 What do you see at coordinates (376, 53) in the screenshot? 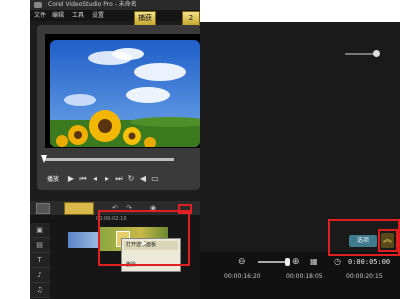
I see `volume-slider-handle` at bounding box center [376, 53].